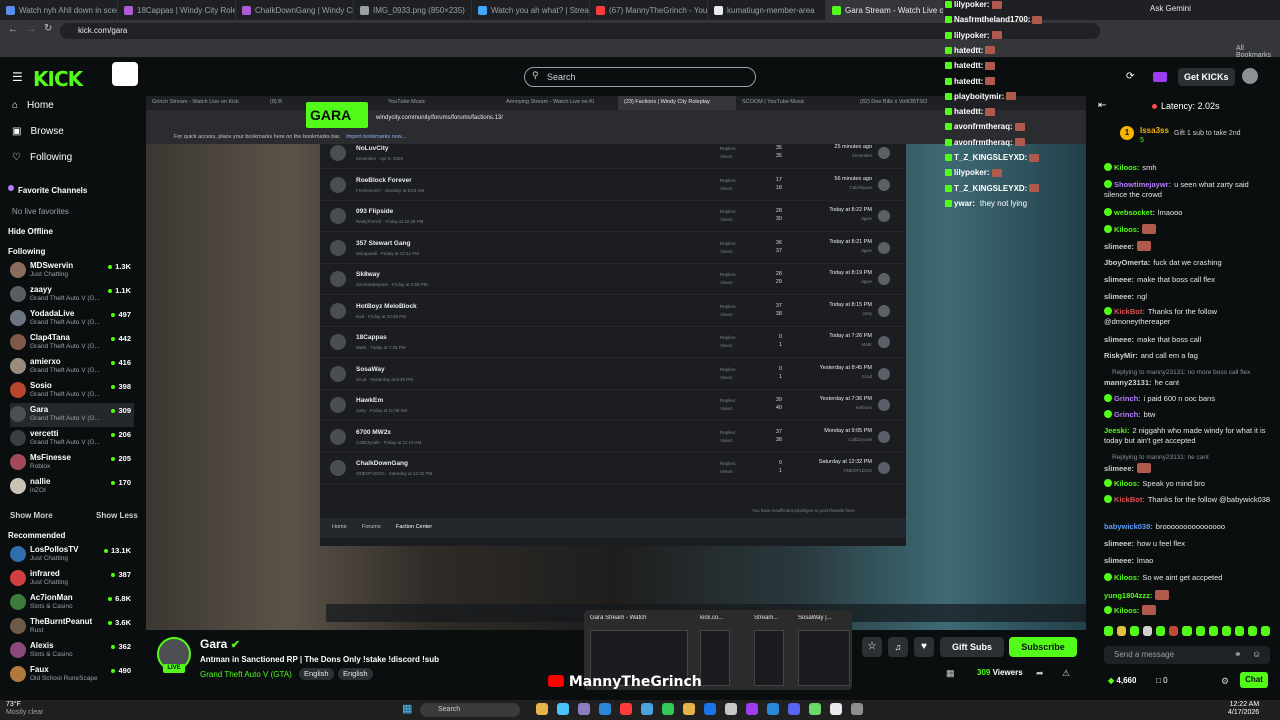  Describe the element at coordinates (24, 709) in the screenshot. I see `weather-widget: 73°F Mostly clear` at that location.